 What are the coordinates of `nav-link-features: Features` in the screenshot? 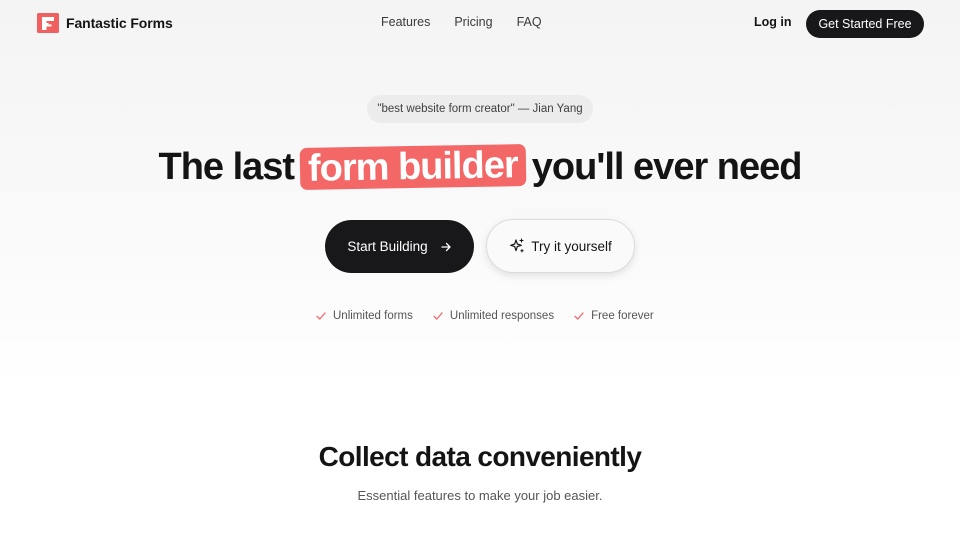 It's located at (405, 22).